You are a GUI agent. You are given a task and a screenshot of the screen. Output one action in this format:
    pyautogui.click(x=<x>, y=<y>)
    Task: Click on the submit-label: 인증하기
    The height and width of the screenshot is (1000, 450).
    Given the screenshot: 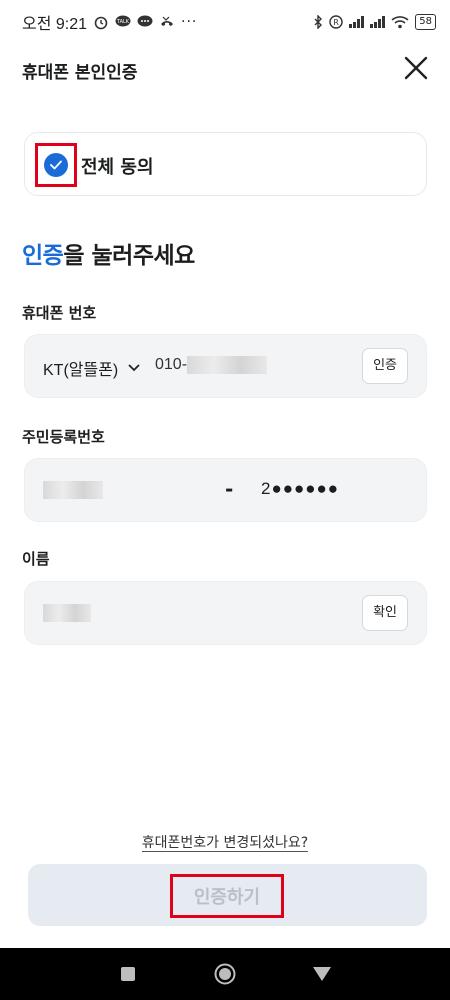 What is the action you would take?
    pyautogui.click(x=227, y=897)
    